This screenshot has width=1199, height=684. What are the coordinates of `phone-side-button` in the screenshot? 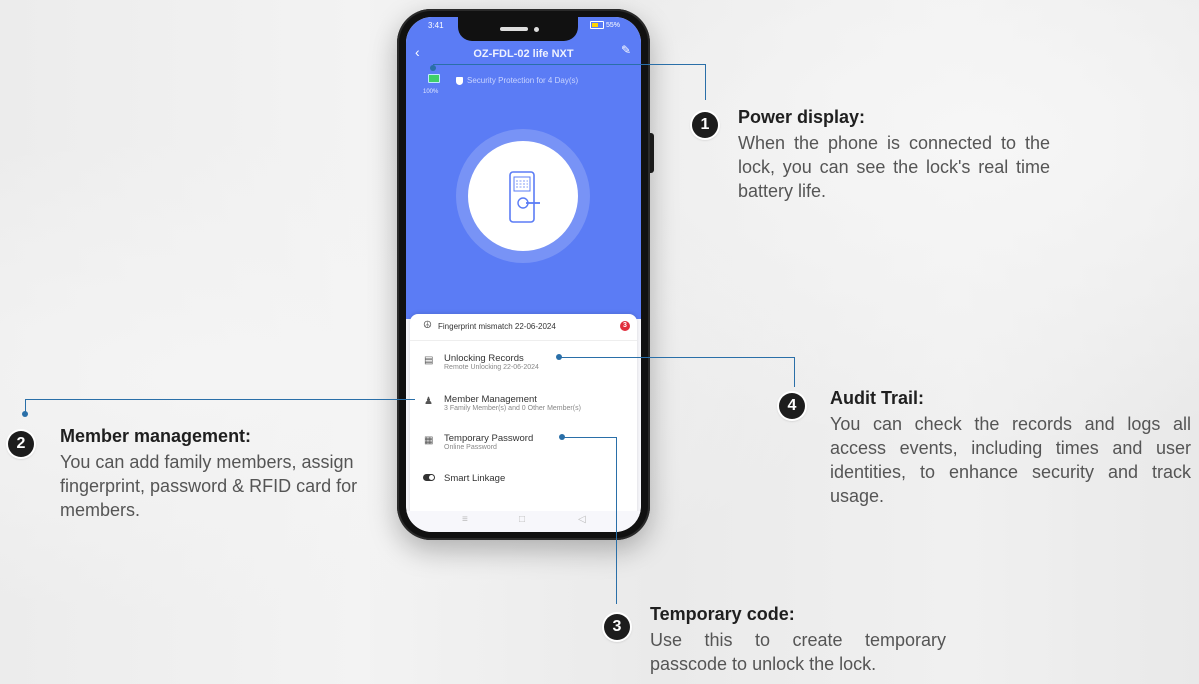 It's located at (652, 153).